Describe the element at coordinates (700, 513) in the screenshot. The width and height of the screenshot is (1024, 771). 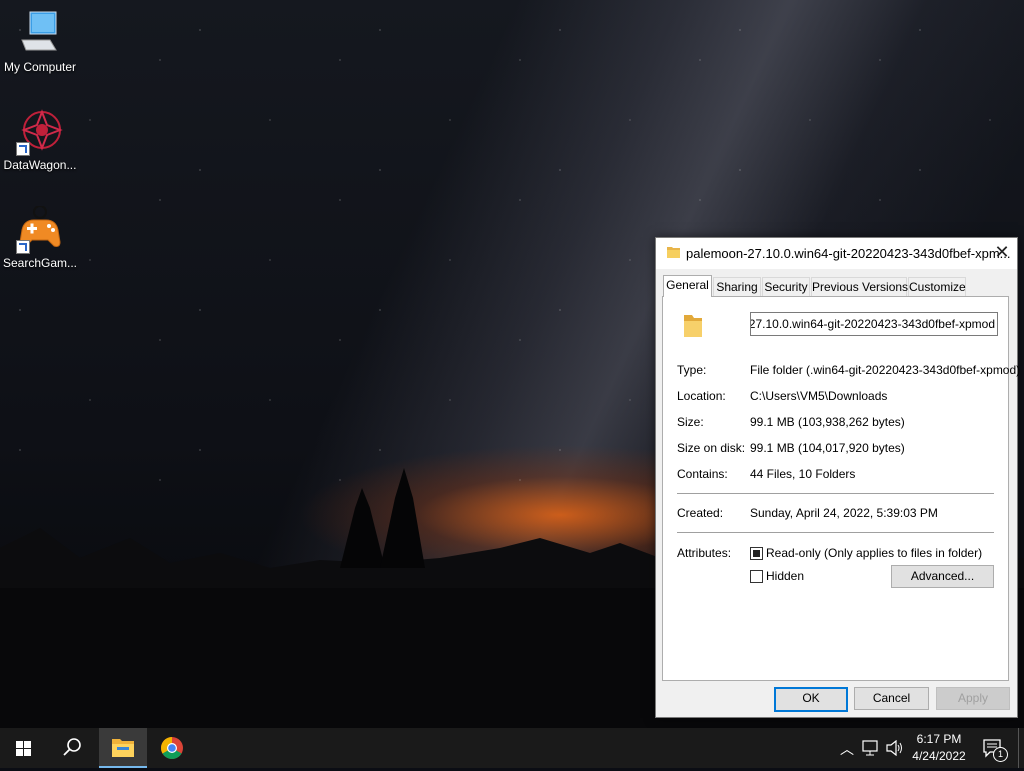
I see `created-label: Created:` at that location.